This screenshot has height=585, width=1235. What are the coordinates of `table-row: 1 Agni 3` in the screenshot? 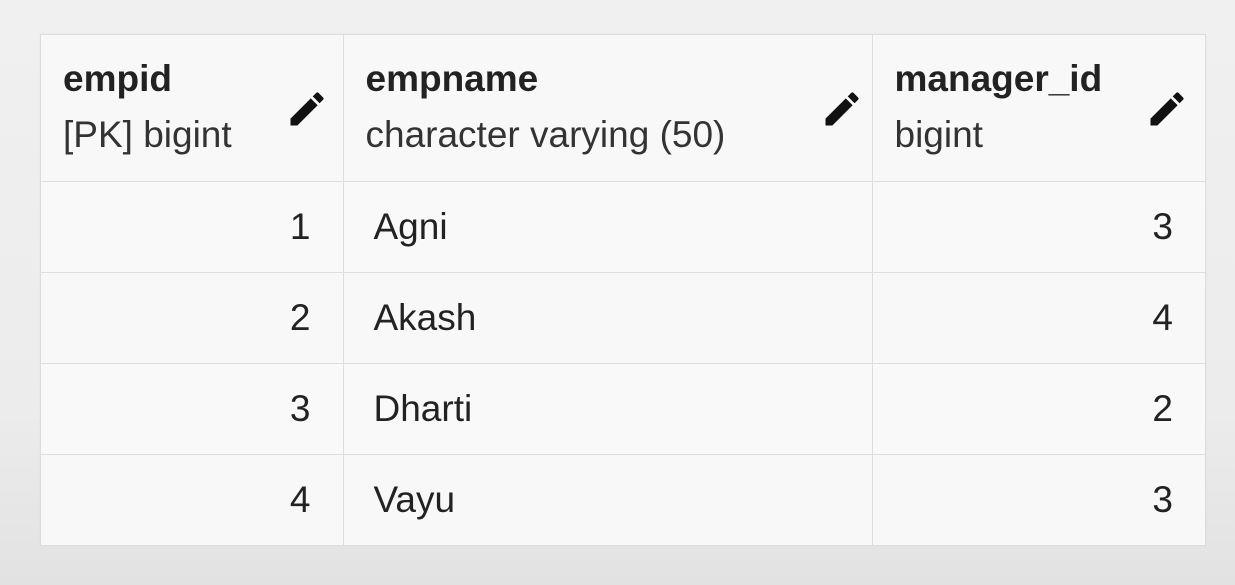 It's located at (623, 227).